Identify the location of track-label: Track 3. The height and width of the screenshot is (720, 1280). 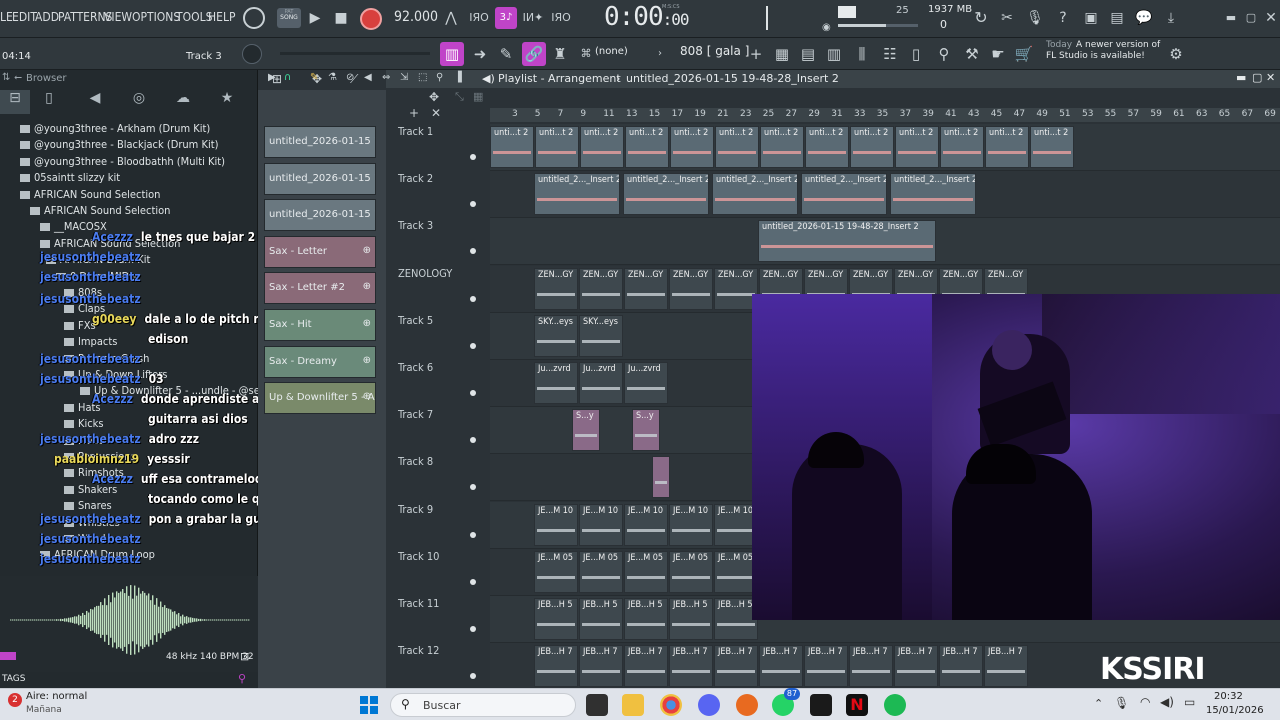
(415, 225).